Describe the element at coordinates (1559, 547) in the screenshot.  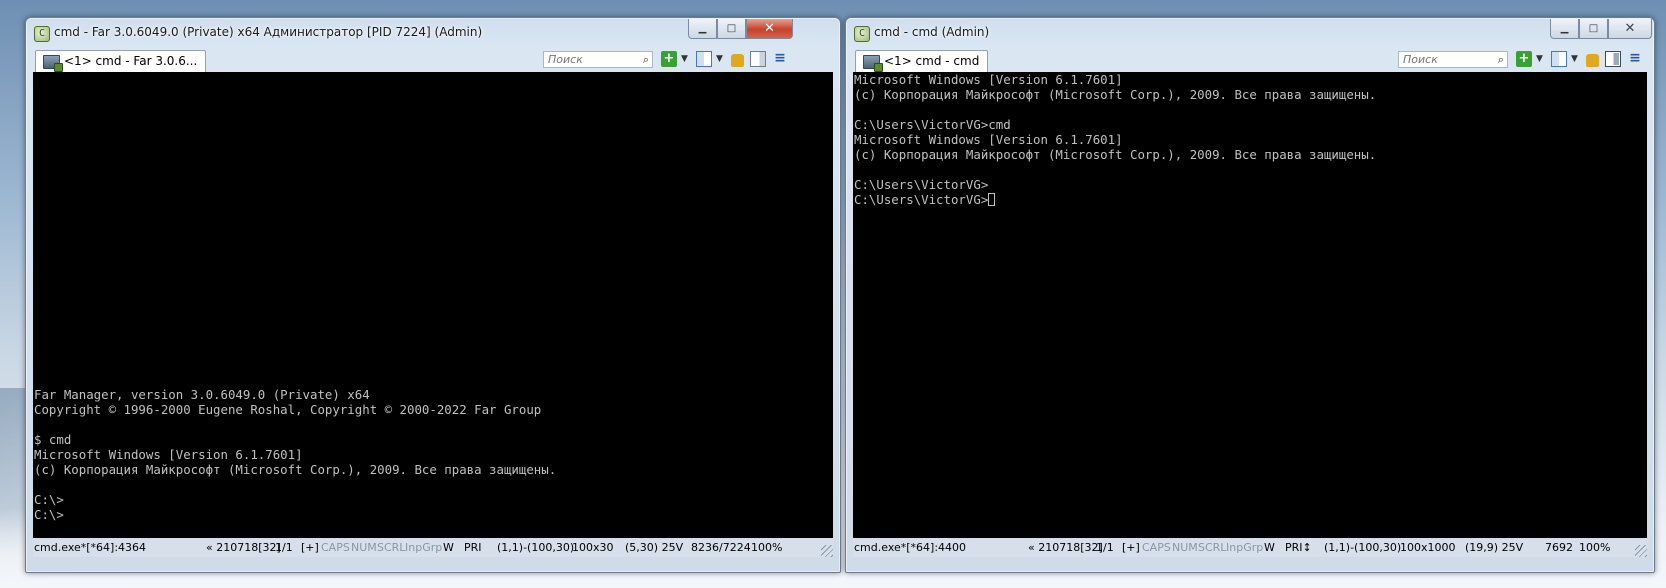
I see `status-mem: 7692` at that location.